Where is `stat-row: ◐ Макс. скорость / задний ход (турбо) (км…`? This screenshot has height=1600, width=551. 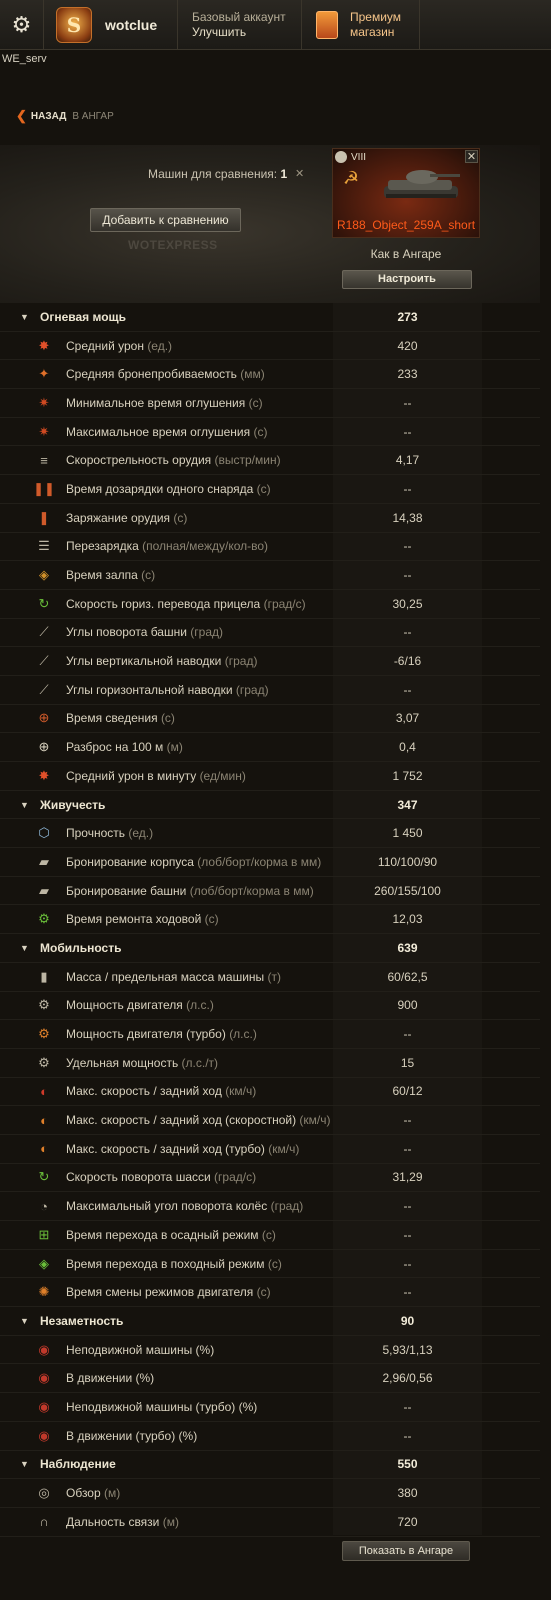
stat-row: ◐ Макс. скорость / задний ход (турбо) (км… is located at coordinates (270, 1149).